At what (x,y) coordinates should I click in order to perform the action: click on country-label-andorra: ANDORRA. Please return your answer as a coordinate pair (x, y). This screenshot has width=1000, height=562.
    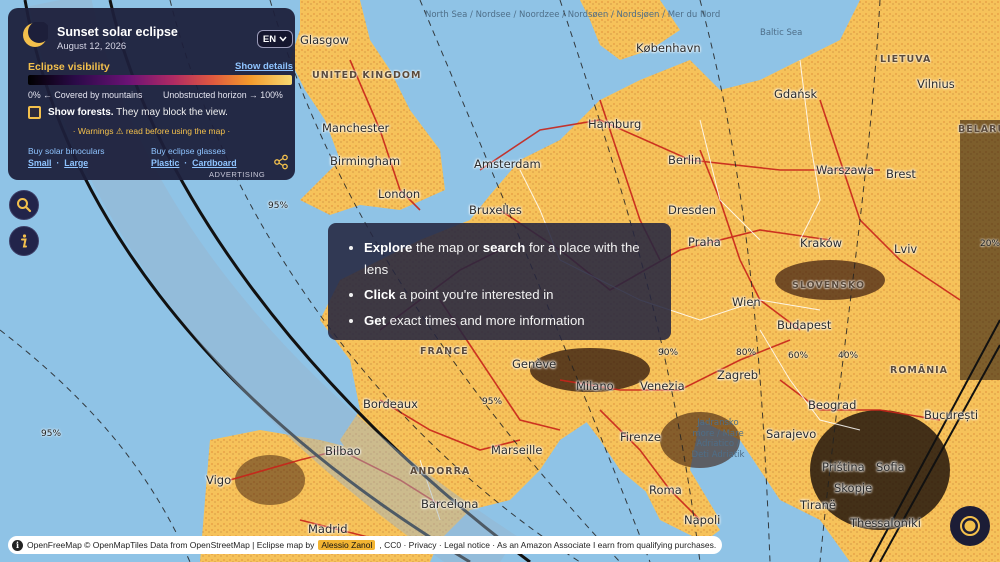
    Looking at the image, I should click on (440, 471).